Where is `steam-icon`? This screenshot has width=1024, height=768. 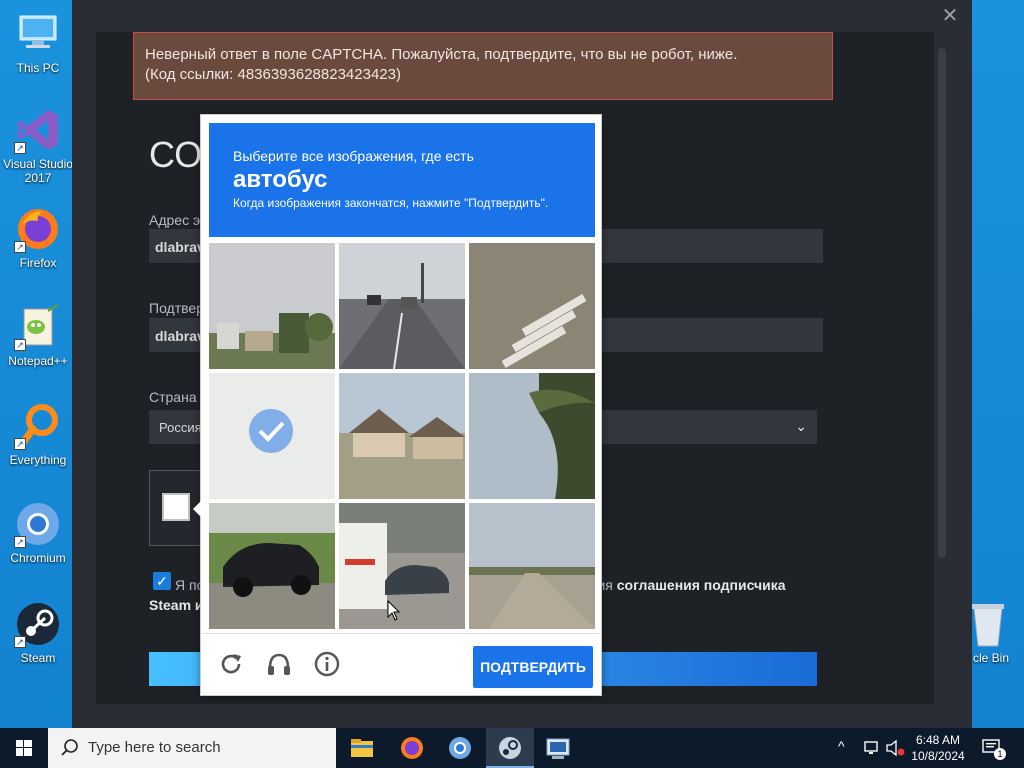 steam-icon is located at coordinates (510, 748).